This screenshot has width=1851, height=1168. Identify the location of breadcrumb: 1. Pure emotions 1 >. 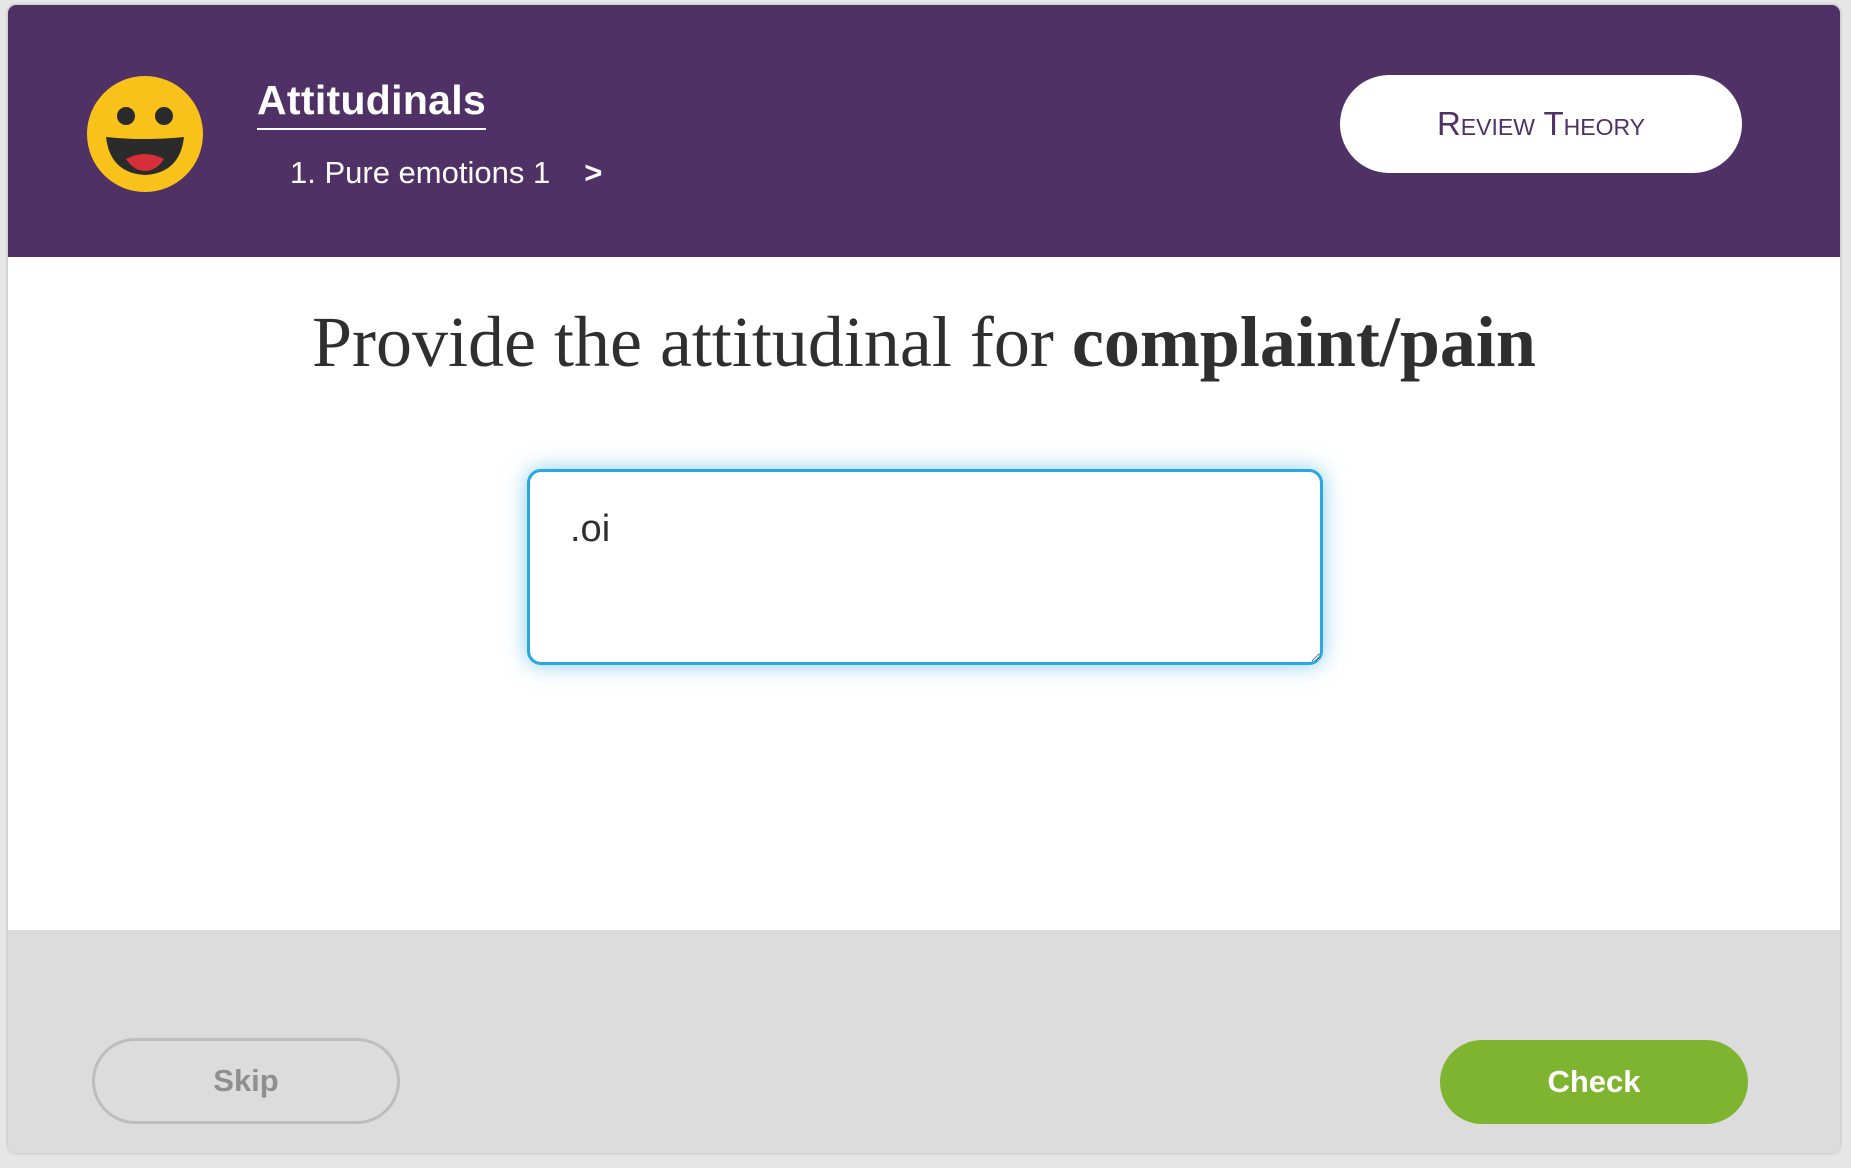
(446, 173).